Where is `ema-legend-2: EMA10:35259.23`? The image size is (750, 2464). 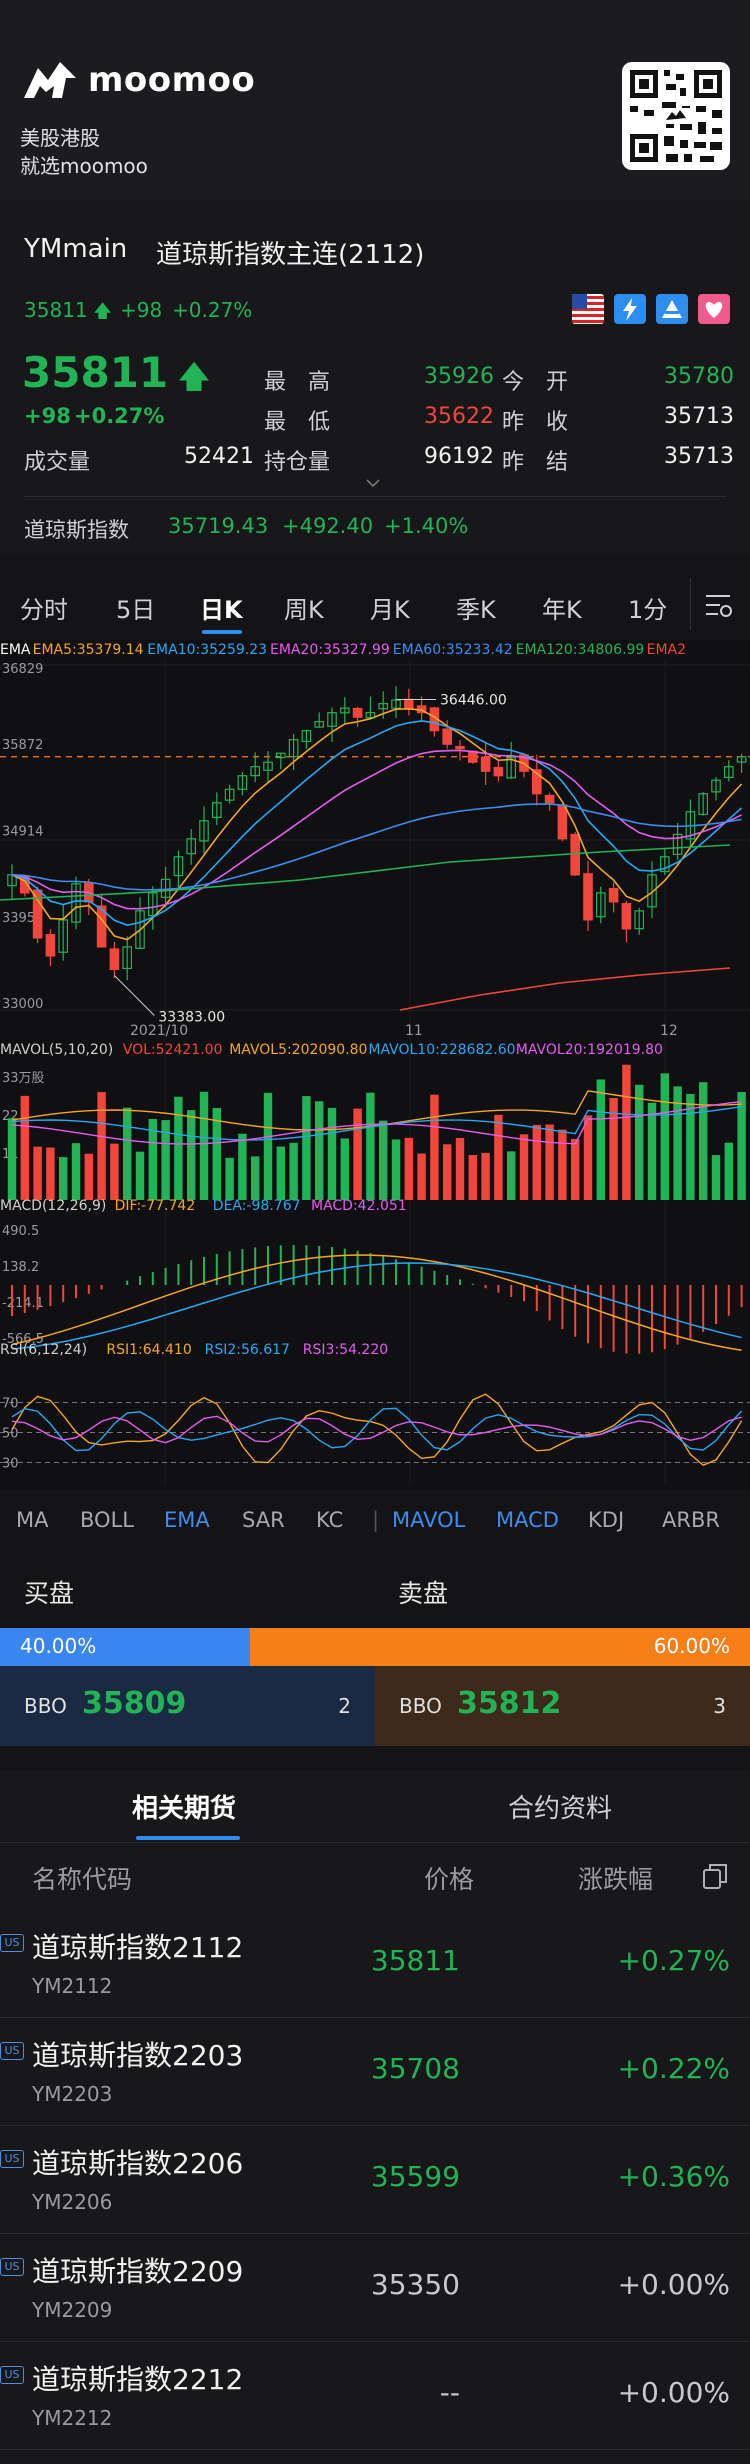
ema-legend-2: EMA10:35259.23 is located at coordinates (207, 650).